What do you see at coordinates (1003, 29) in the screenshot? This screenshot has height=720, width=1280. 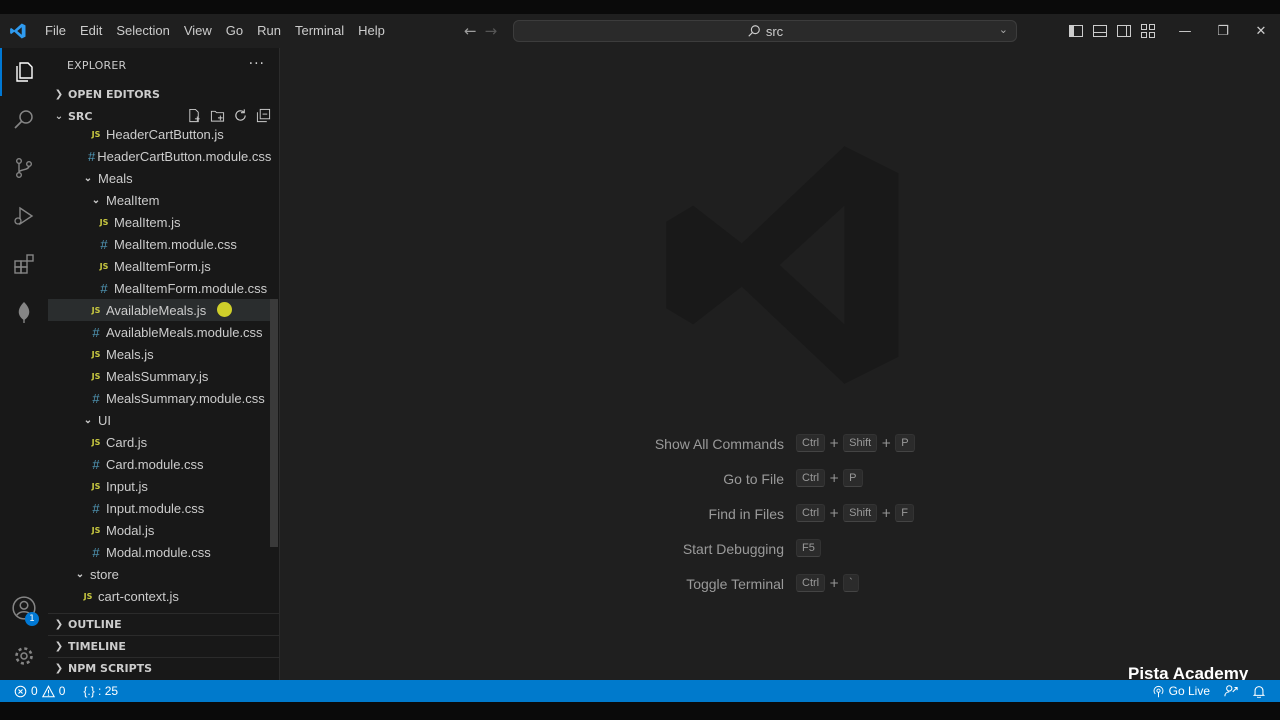 I see `chevron-down-icon: ⌄` at bounding box center [1003, 29].